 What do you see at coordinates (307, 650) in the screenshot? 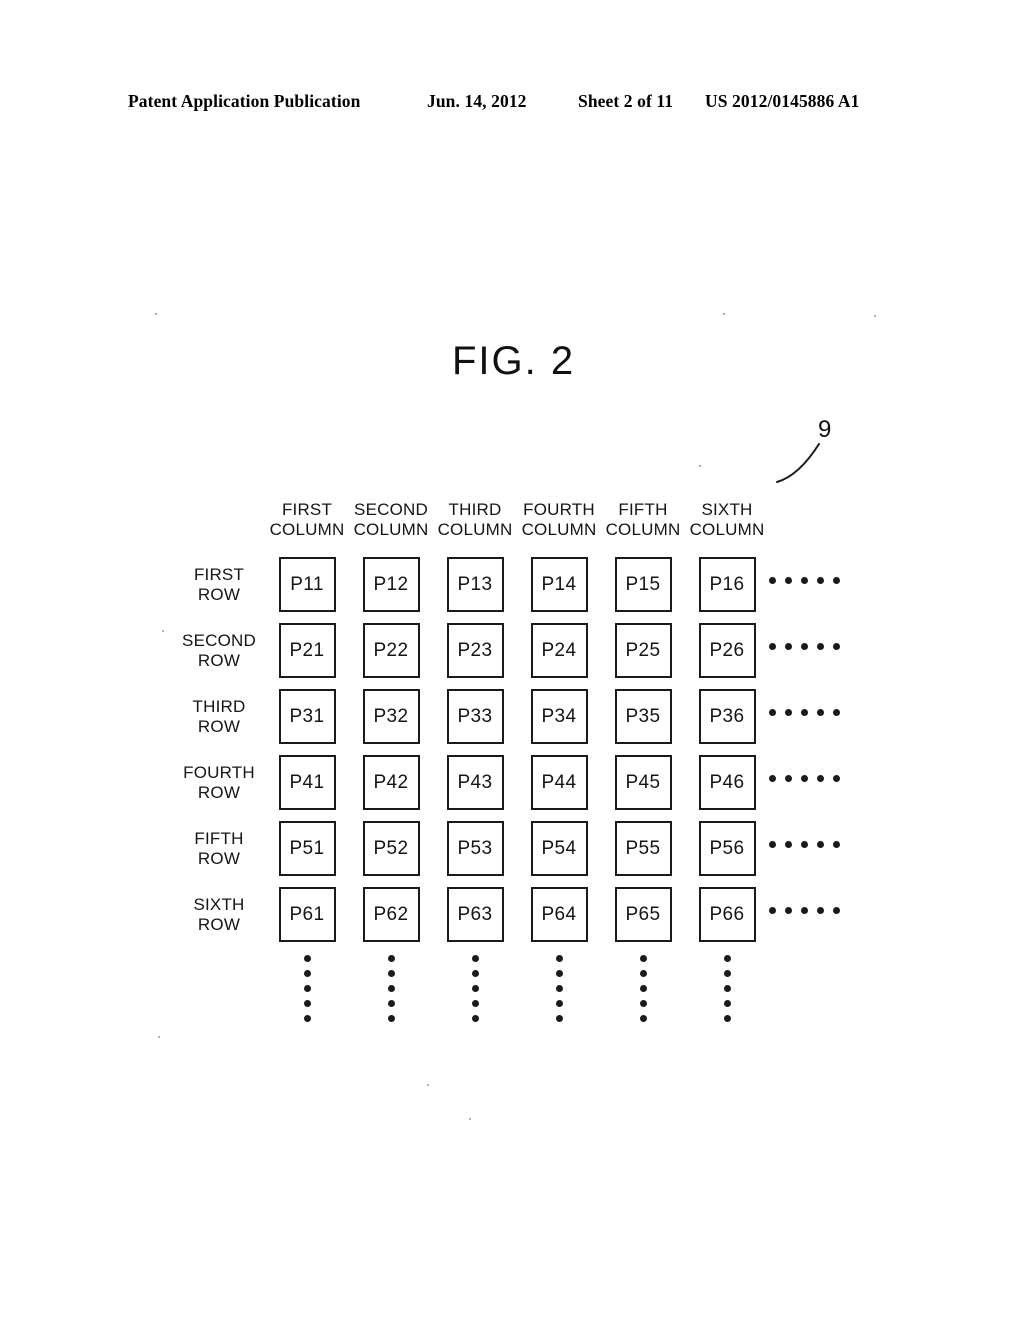
I see `pixel-cell-slot: P21` at bounding box center [307, 650].